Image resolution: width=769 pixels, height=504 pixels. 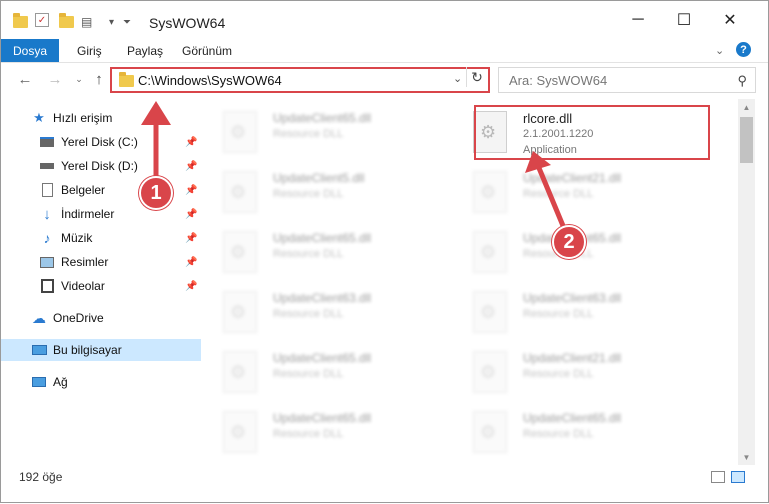 I want to click on tab-gorunum: Görünüm, so click(x=207, y=50).